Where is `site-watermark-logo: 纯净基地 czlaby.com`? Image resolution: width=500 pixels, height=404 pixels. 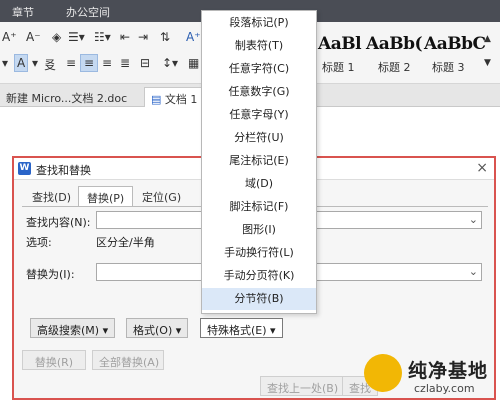 site-watermark-logo: 纯净基地 czlaby.com is located at coordinates (428, 376).